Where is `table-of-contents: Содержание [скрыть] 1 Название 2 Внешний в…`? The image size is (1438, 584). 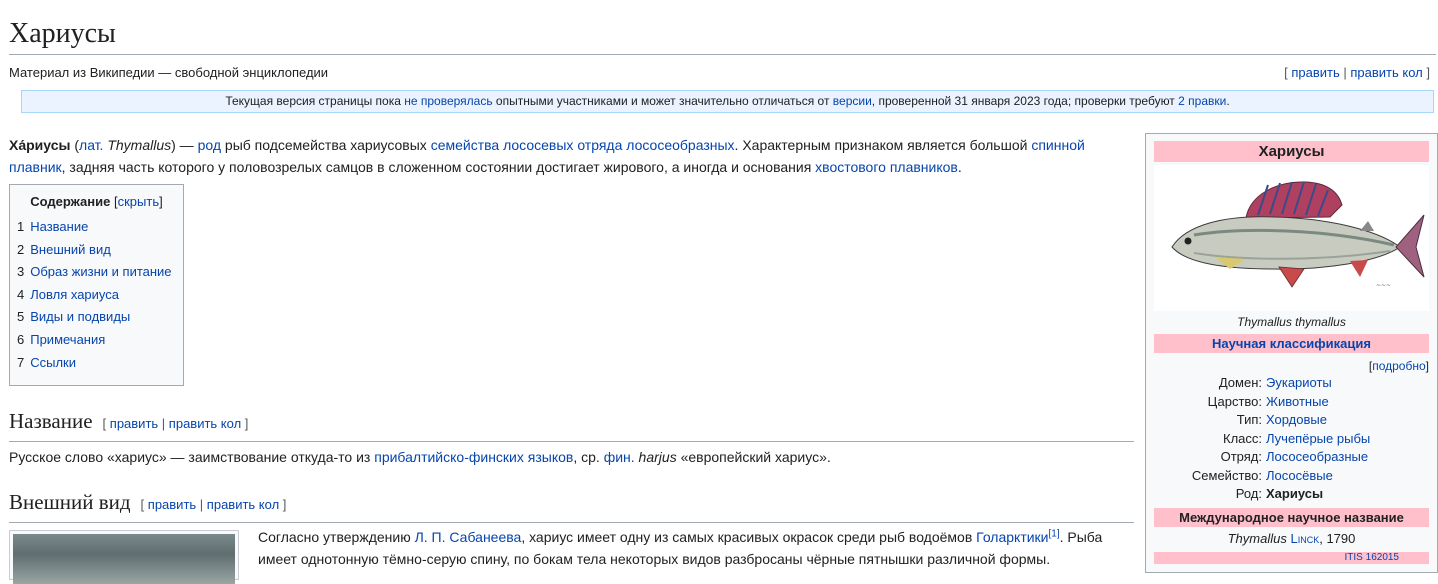 table-of-contents: Содержание [скрыть] 1 Название 2 Внешний в… is located at coordinates (96, 285).